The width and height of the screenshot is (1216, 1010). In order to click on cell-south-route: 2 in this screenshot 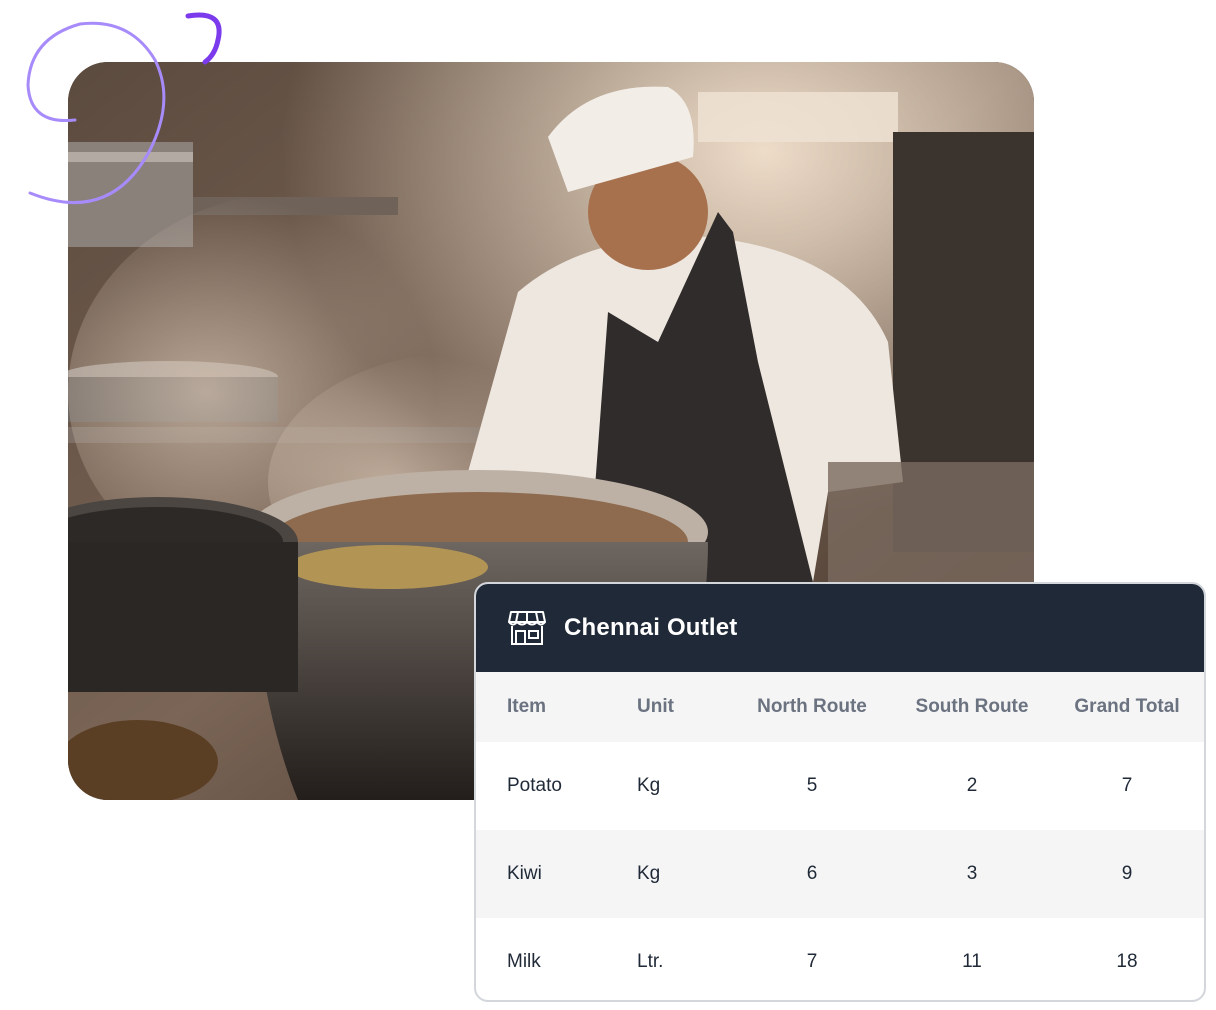, I will do `click(972, 785)`.